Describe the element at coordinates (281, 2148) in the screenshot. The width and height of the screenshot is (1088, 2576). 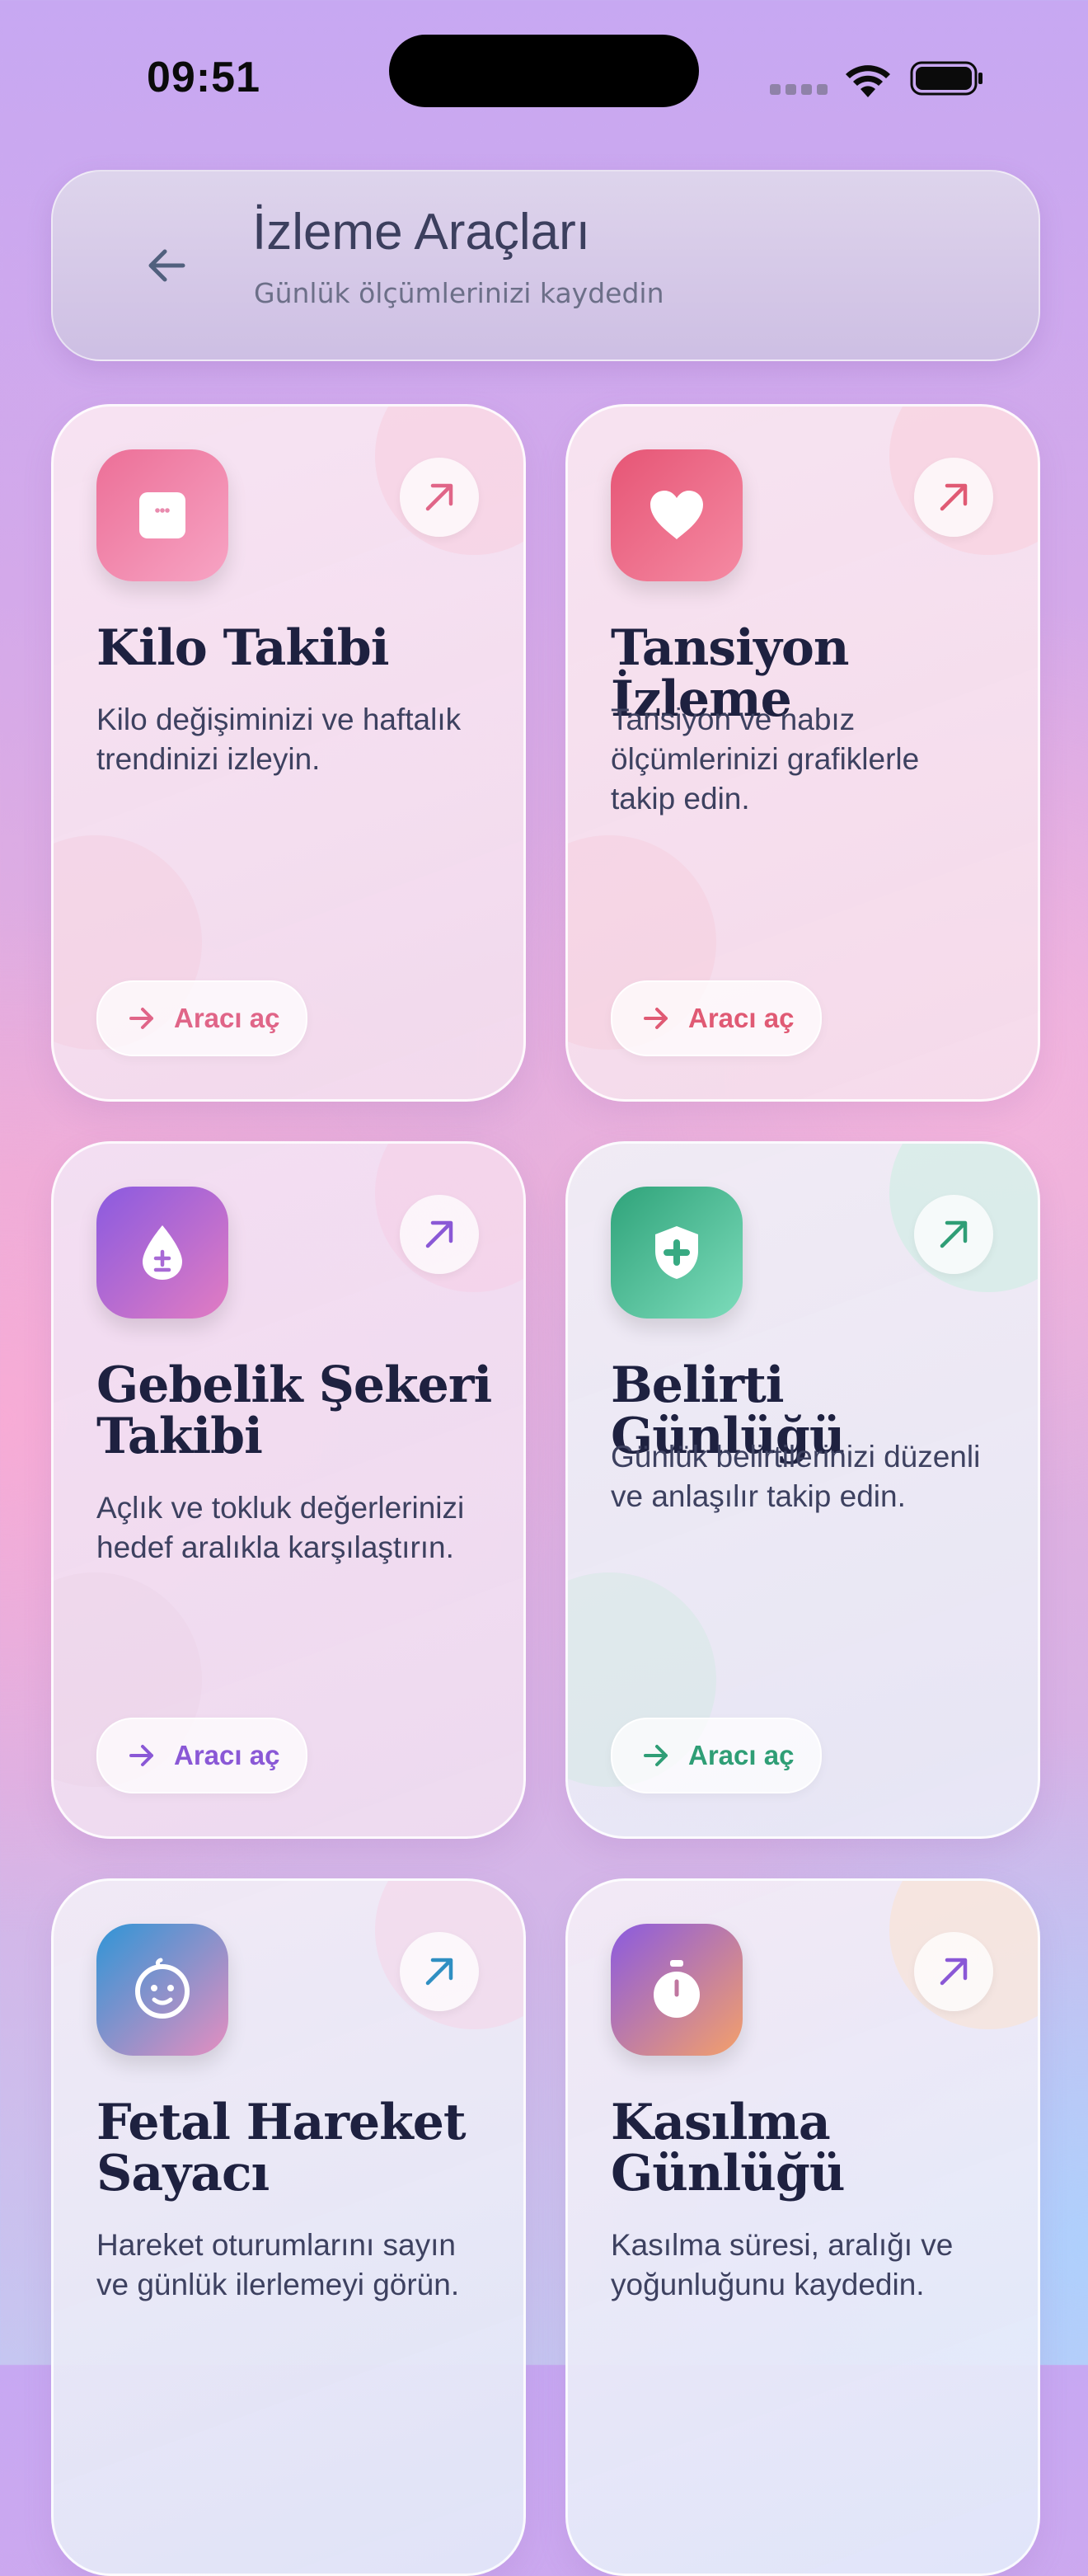
I see `card-title: Fetal Hareket Sayacı` at that location.